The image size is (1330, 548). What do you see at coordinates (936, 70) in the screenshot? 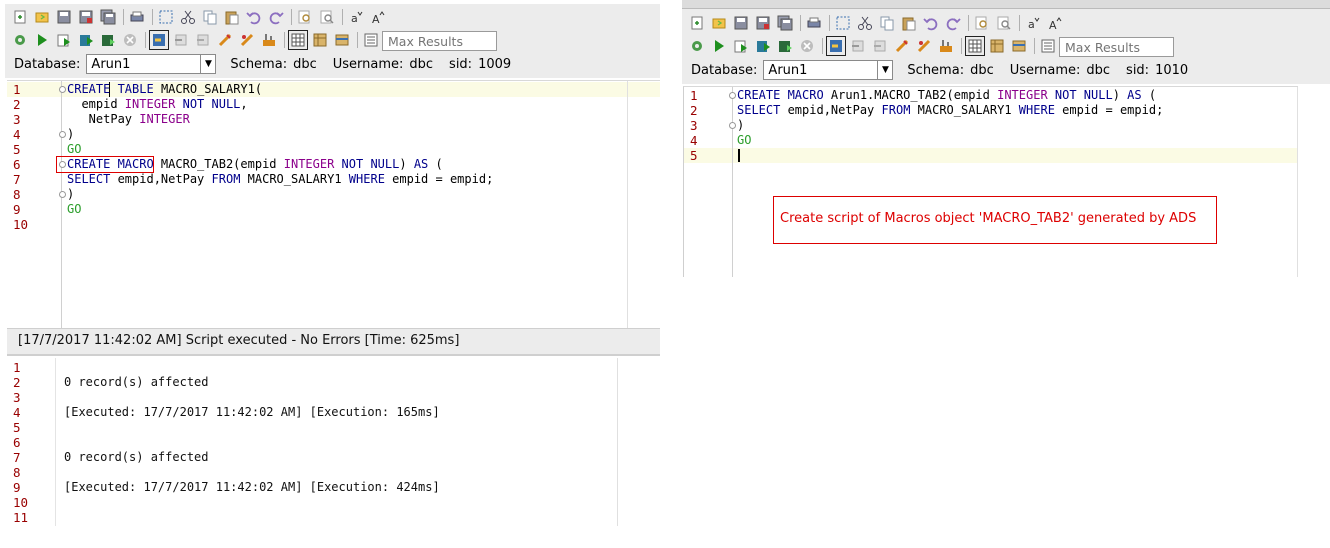
I see `schema-label: Schema:` at bounding box center [936, 70].